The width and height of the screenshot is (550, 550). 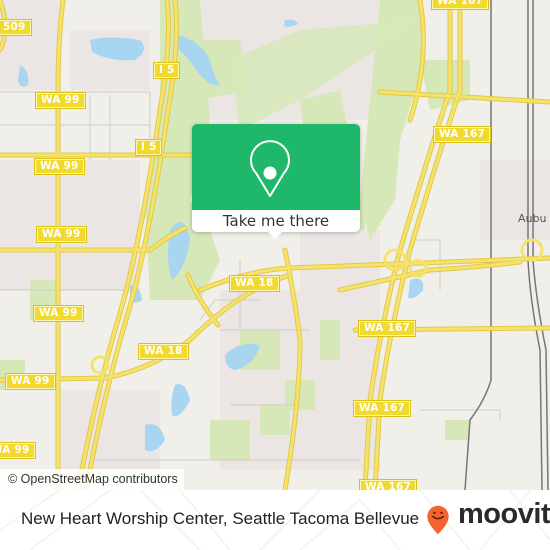 What do you see at coordinates (438, 520) in the screenshot?
I see `moovit-smiley-pin-icon` at bounding box center [438, 520].